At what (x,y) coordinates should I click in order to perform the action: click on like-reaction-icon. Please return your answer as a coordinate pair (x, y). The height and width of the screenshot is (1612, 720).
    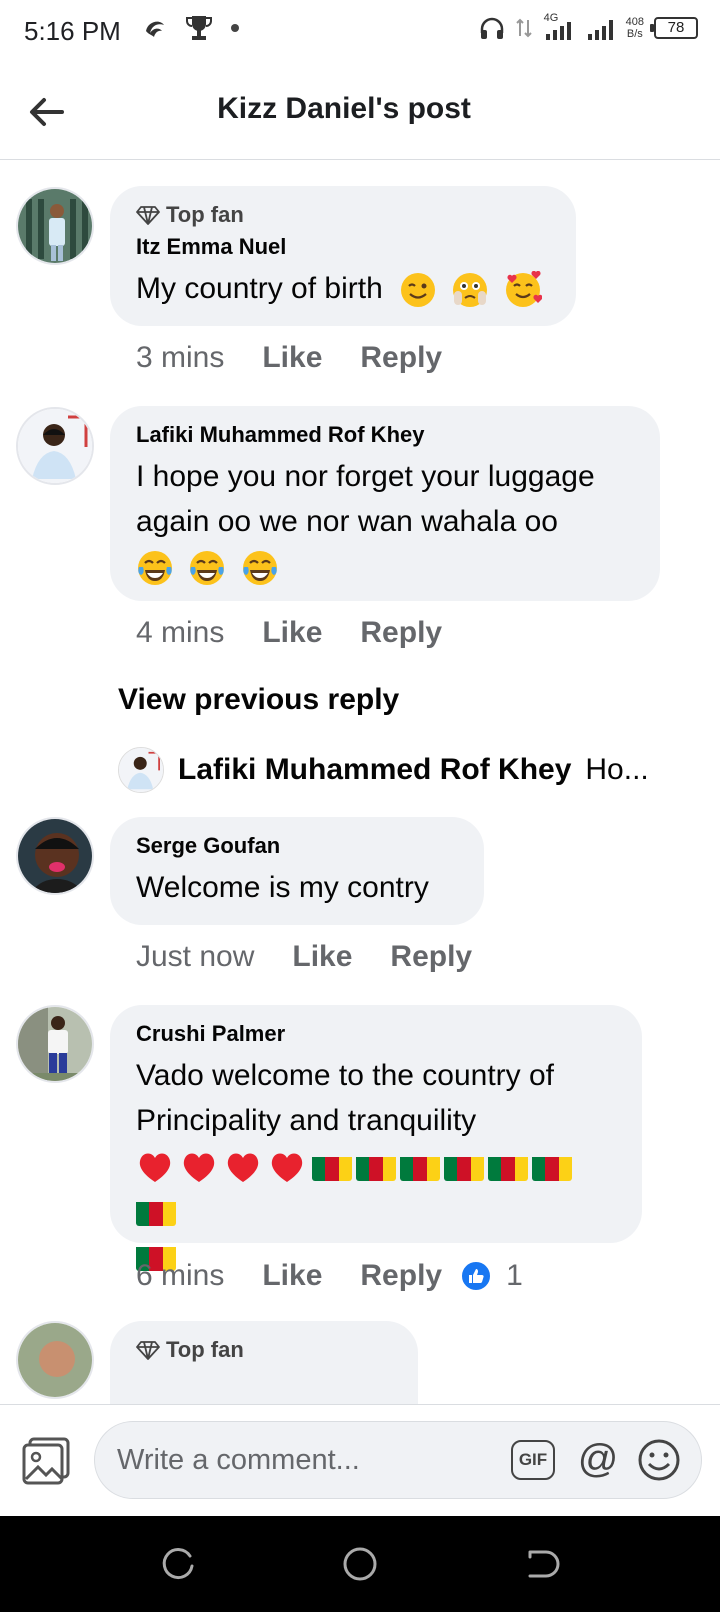
    Looking at the image, I should click on (476, 1276).